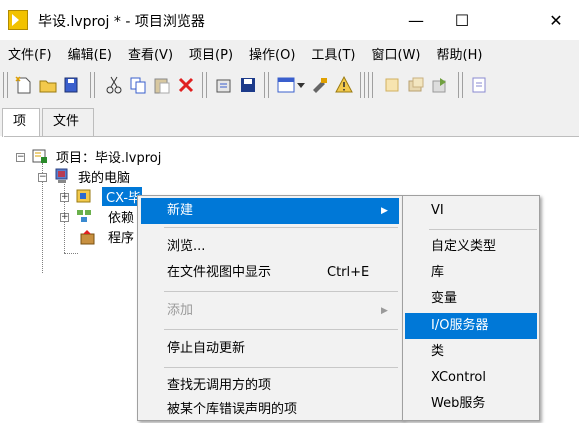 This screenshot has height=423, width=579. I want to click on computer-collapse-icon: −, so click(42, 177).